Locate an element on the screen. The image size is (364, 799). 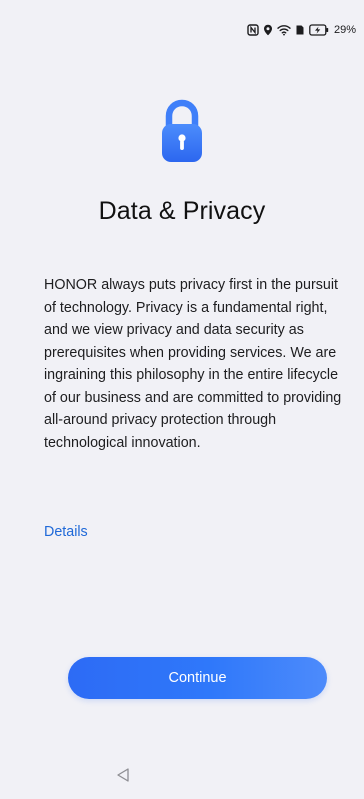
lock-icon is located at coordinates (182, 132).